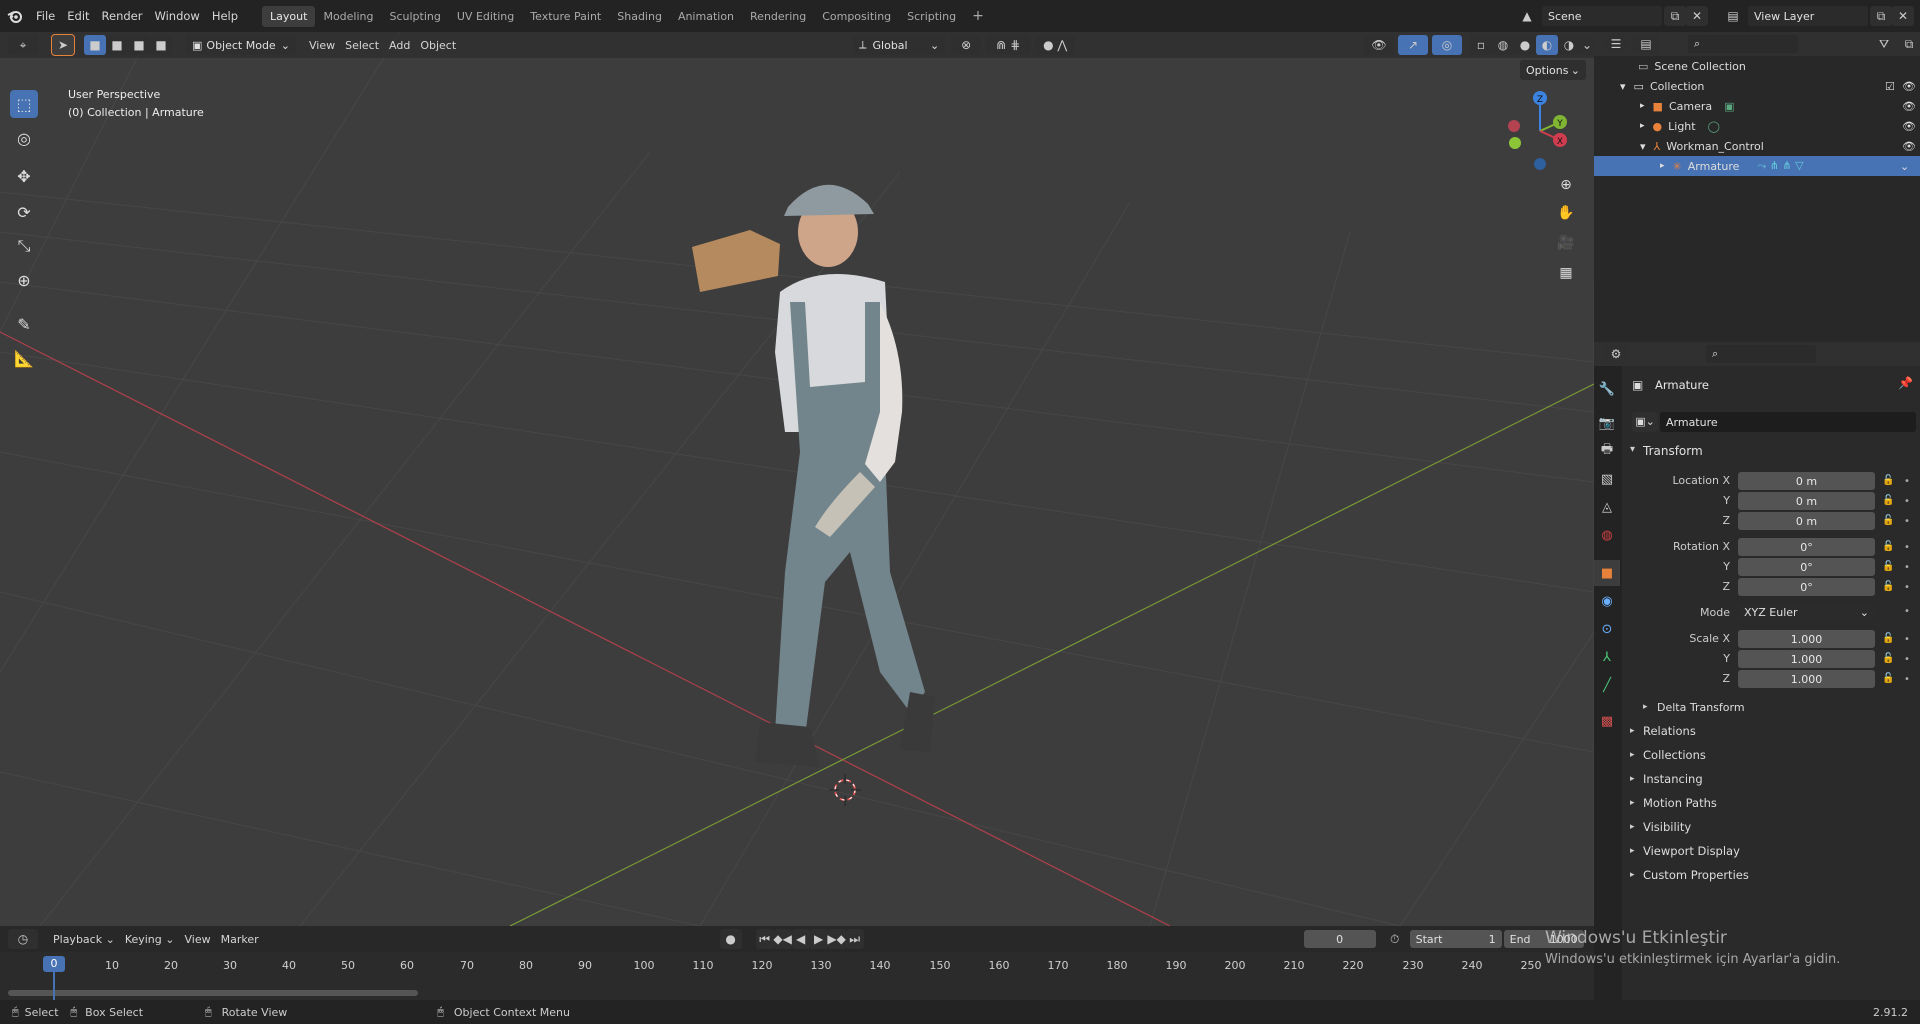 The height and width of the screenshot is (1024, 1920). I want to click on options-button: Options ⌄, so click(1553, 70).